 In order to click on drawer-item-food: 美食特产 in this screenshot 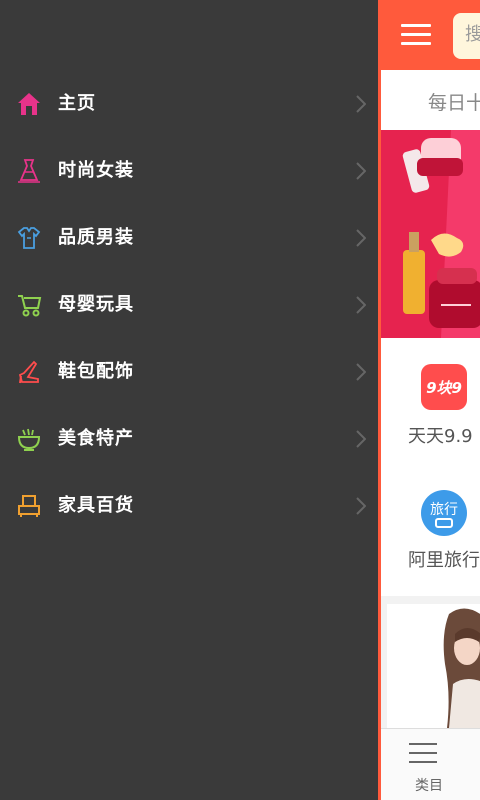, I will do `click(189, 439)`.